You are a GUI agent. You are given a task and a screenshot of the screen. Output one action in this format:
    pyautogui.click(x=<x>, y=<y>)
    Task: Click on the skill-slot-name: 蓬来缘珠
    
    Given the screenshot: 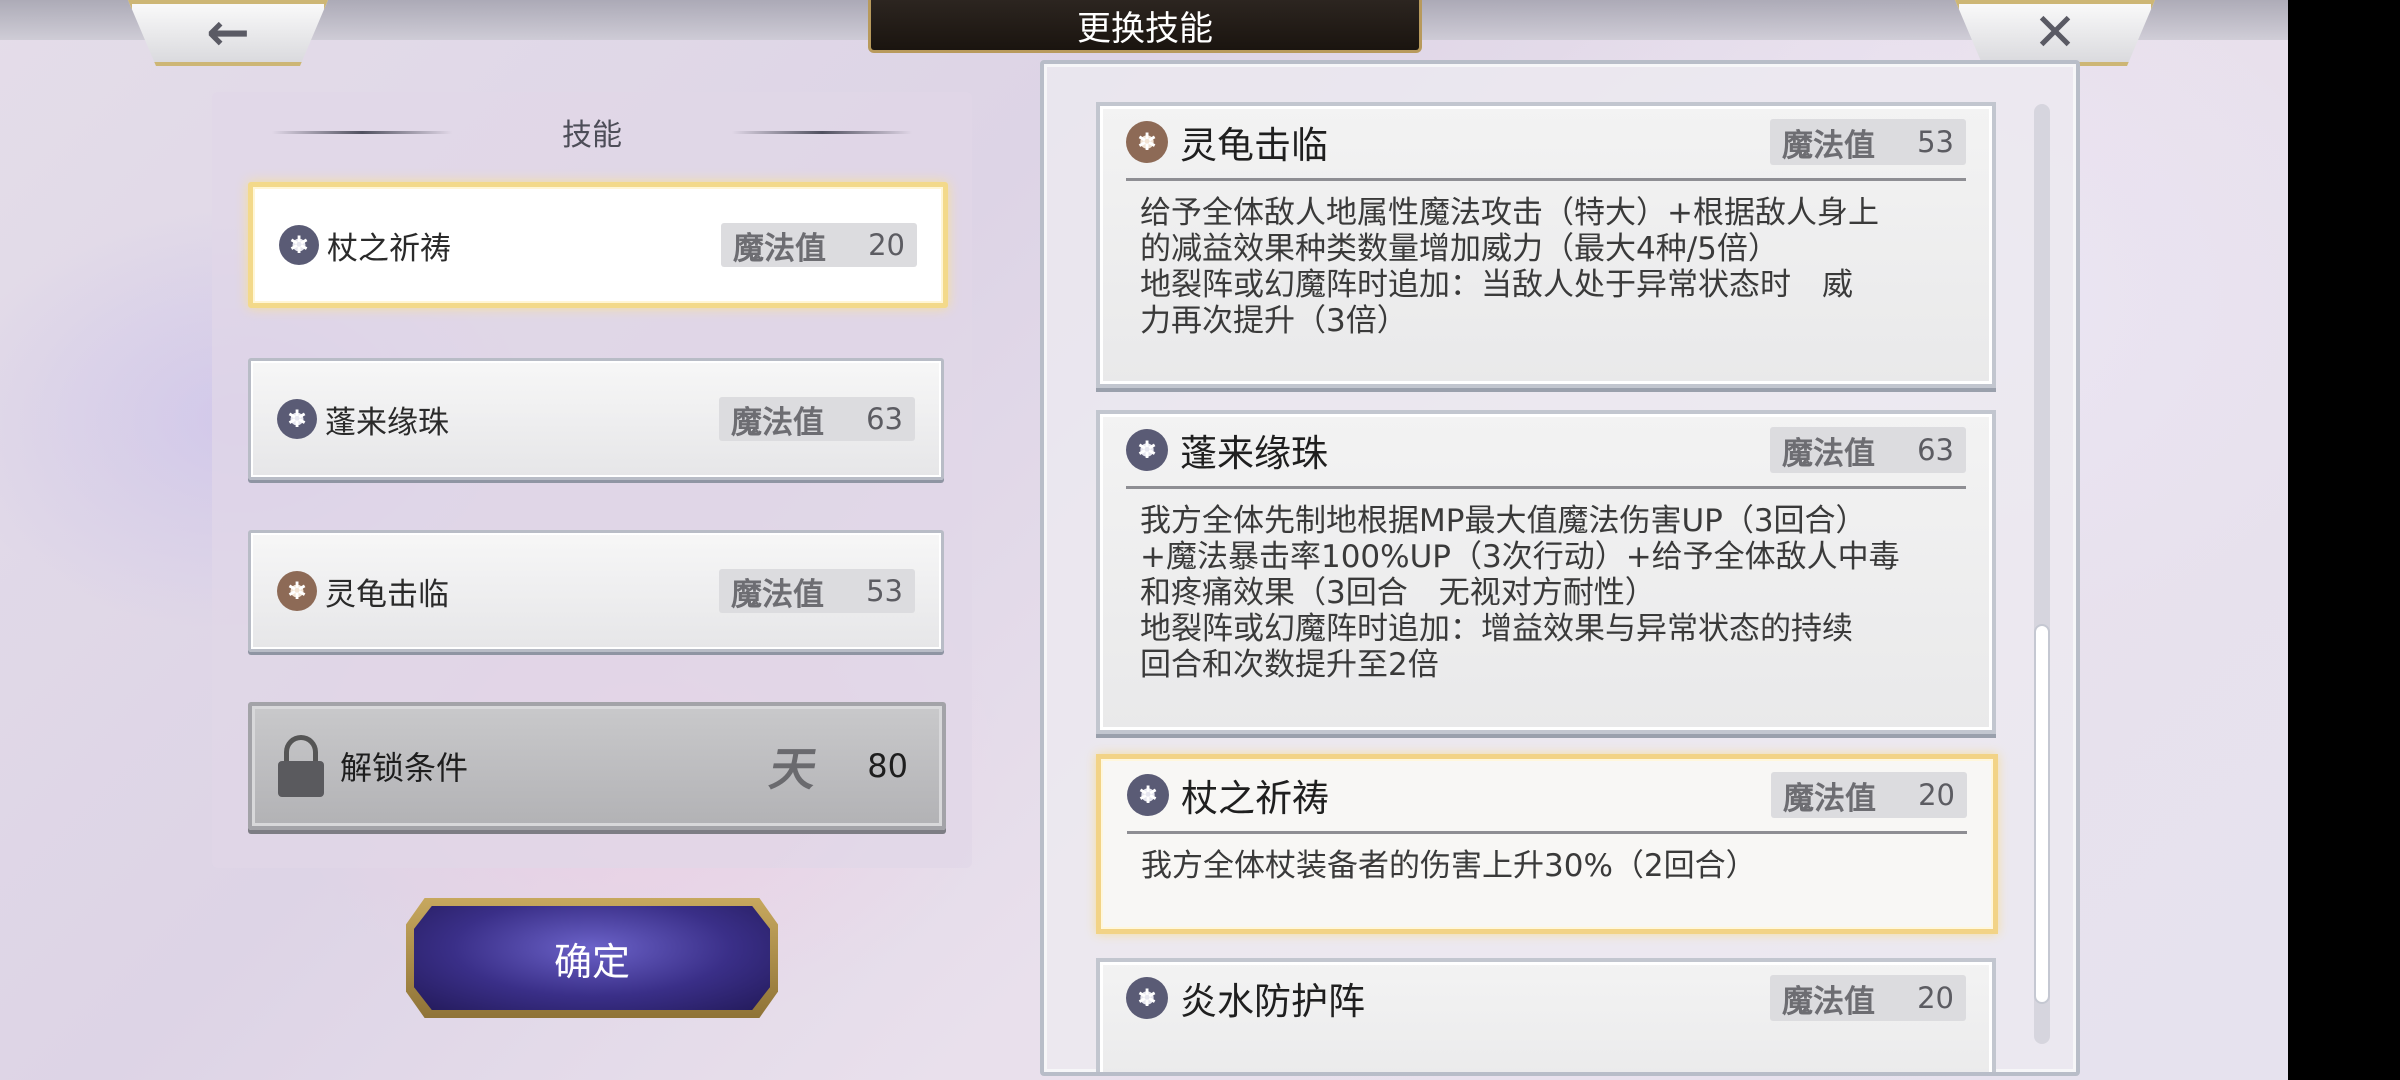 What is the action you would take?
    pyautogui.click(x=387, y=422)
    